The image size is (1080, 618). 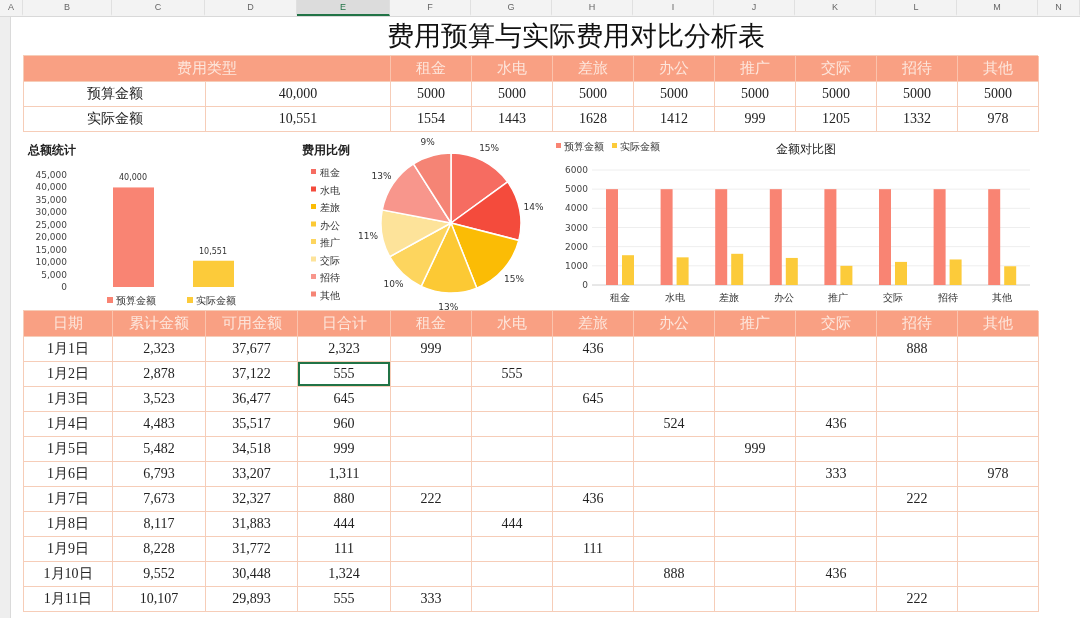 I want to click on legend-label: 租金, so click(x=330, y=172).